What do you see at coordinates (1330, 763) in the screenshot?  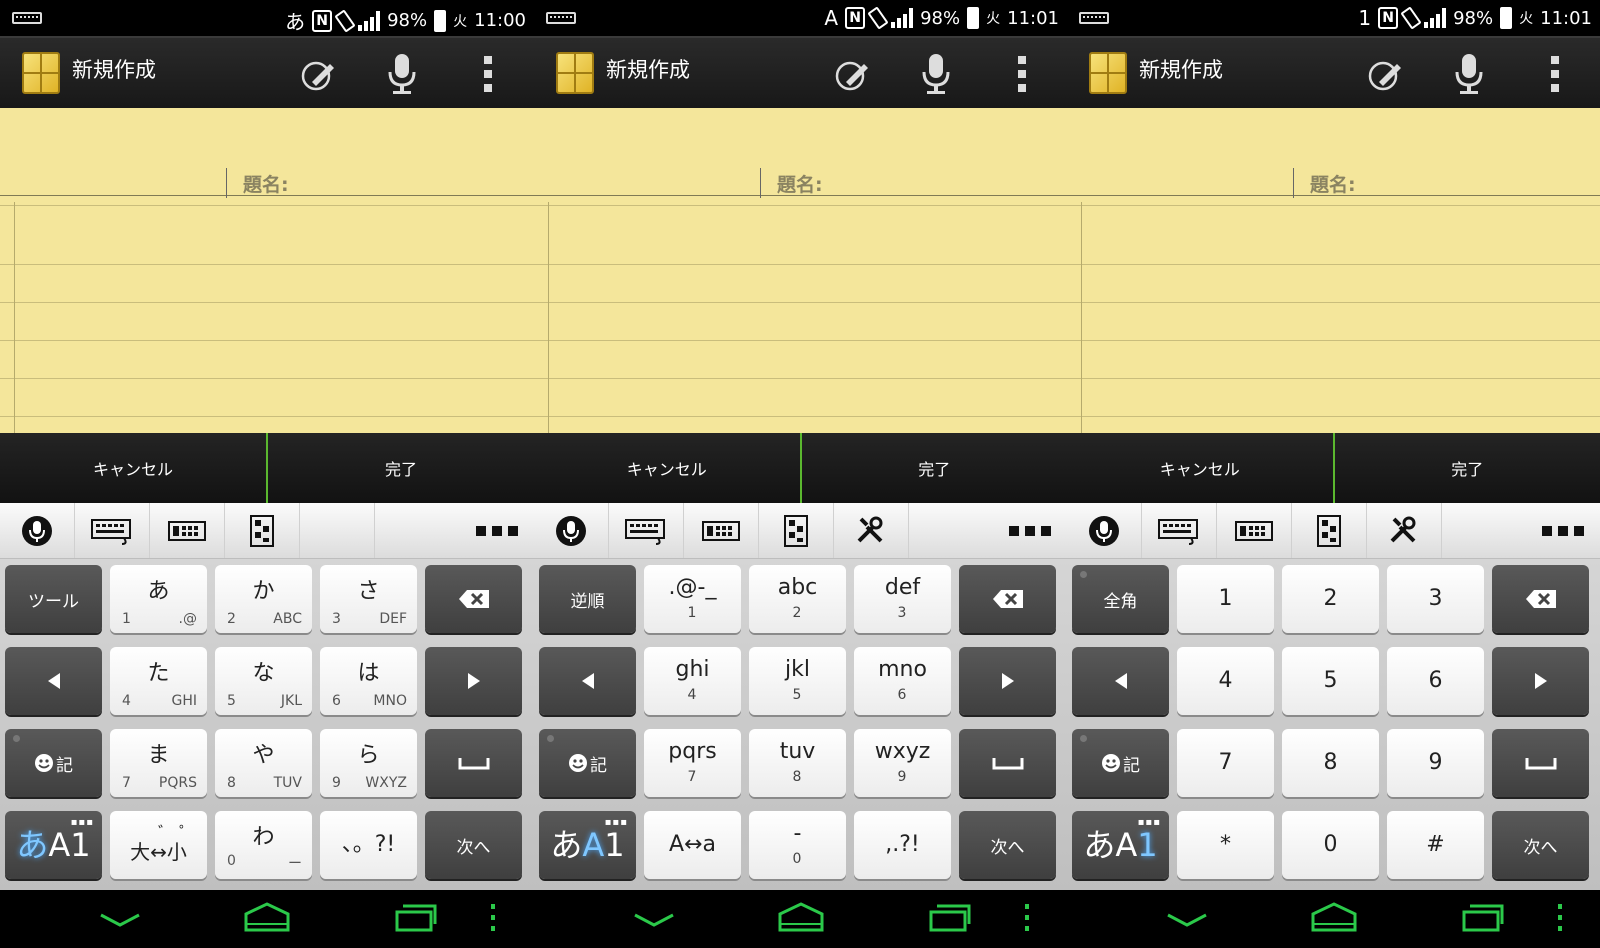 I see `key-n8: 8` at bounding box center [1330, 763].